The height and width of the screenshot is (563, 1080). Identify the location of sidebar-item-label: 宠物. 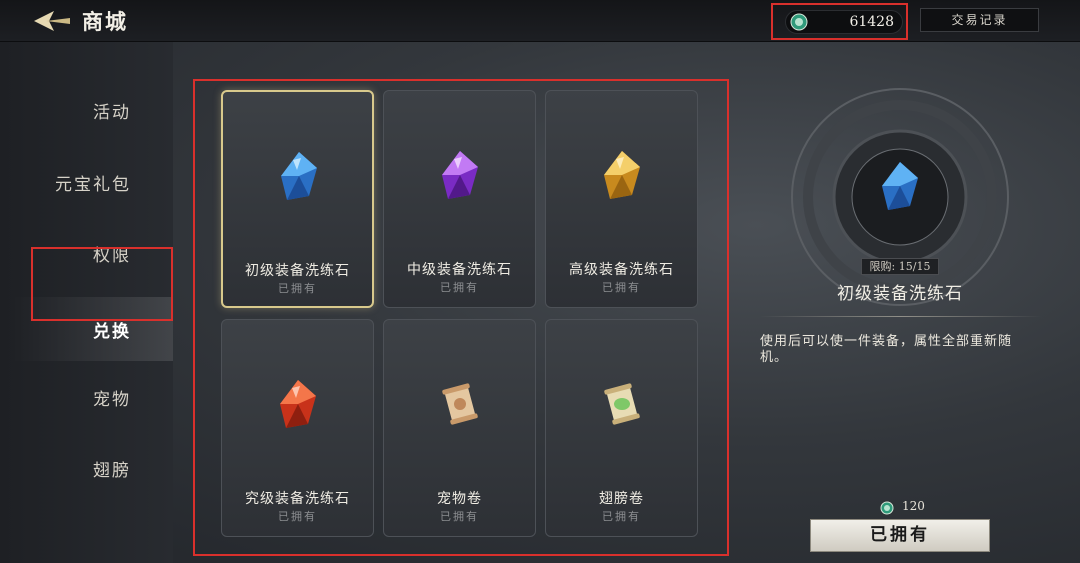
(112, 400).